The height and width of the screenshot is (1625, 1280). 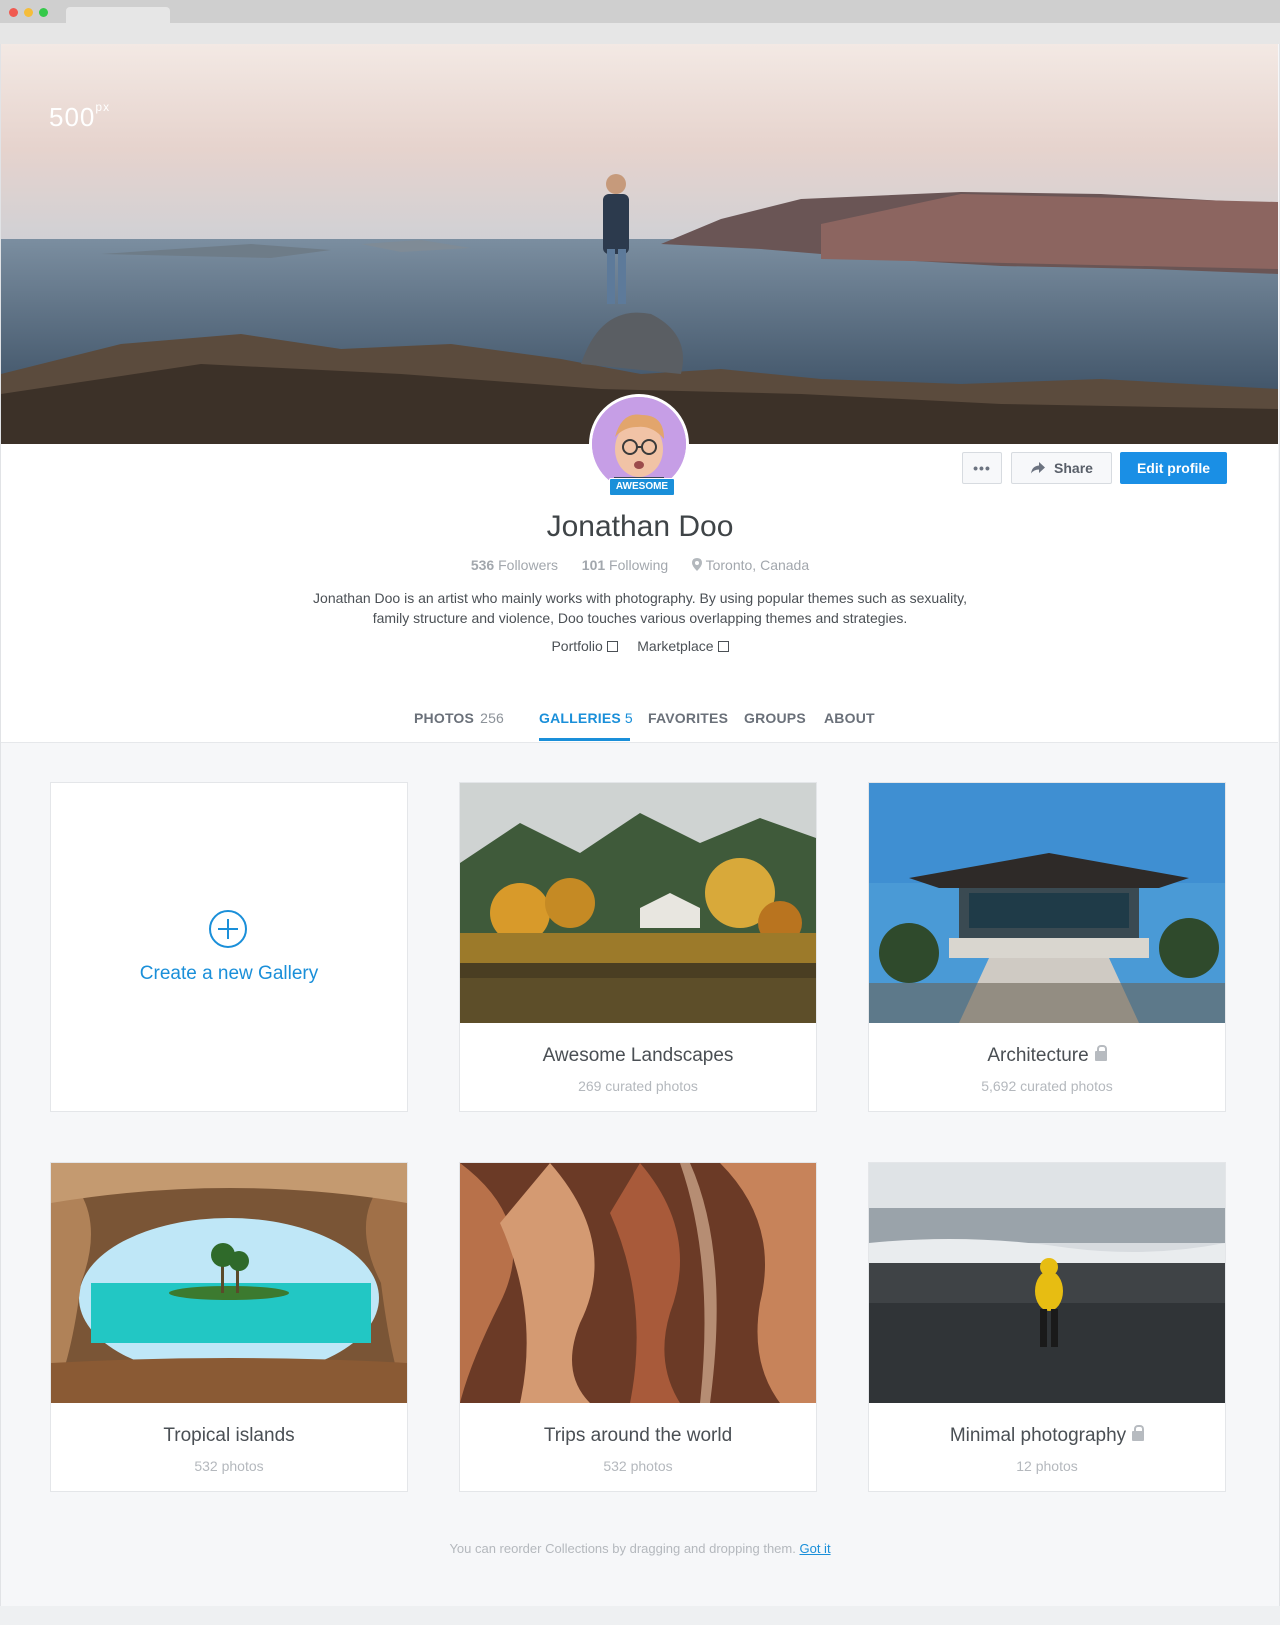 I want to click on tab-photos: PHOTOS 256, so click(x=459, y=718).